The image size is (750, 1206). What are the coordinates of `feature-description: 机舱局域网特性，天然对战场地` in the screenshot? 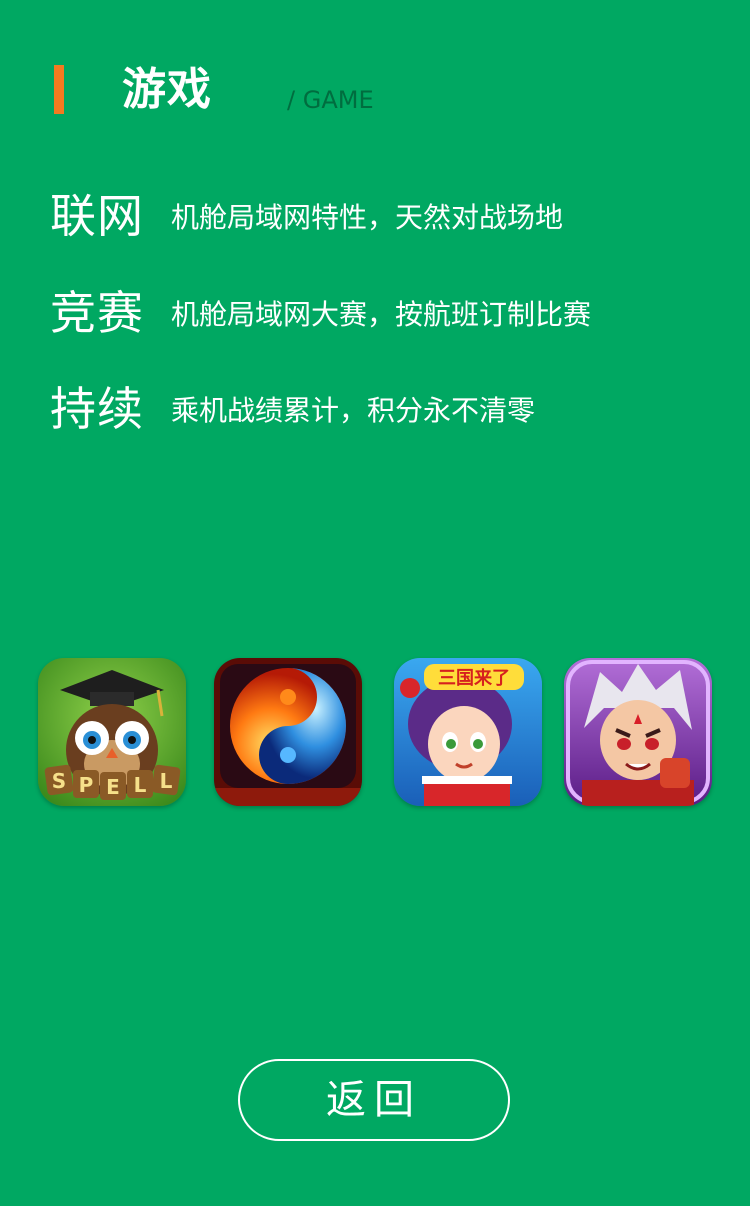 It's located at (367, 217).